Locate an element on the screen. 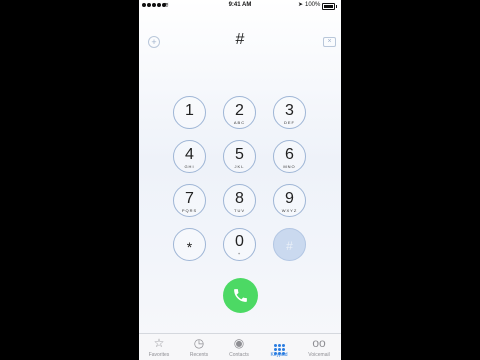 Image resolution: width=480 pixels, height=360 pixels. tab-label: Voicemail is located at coordinates (319, 355).